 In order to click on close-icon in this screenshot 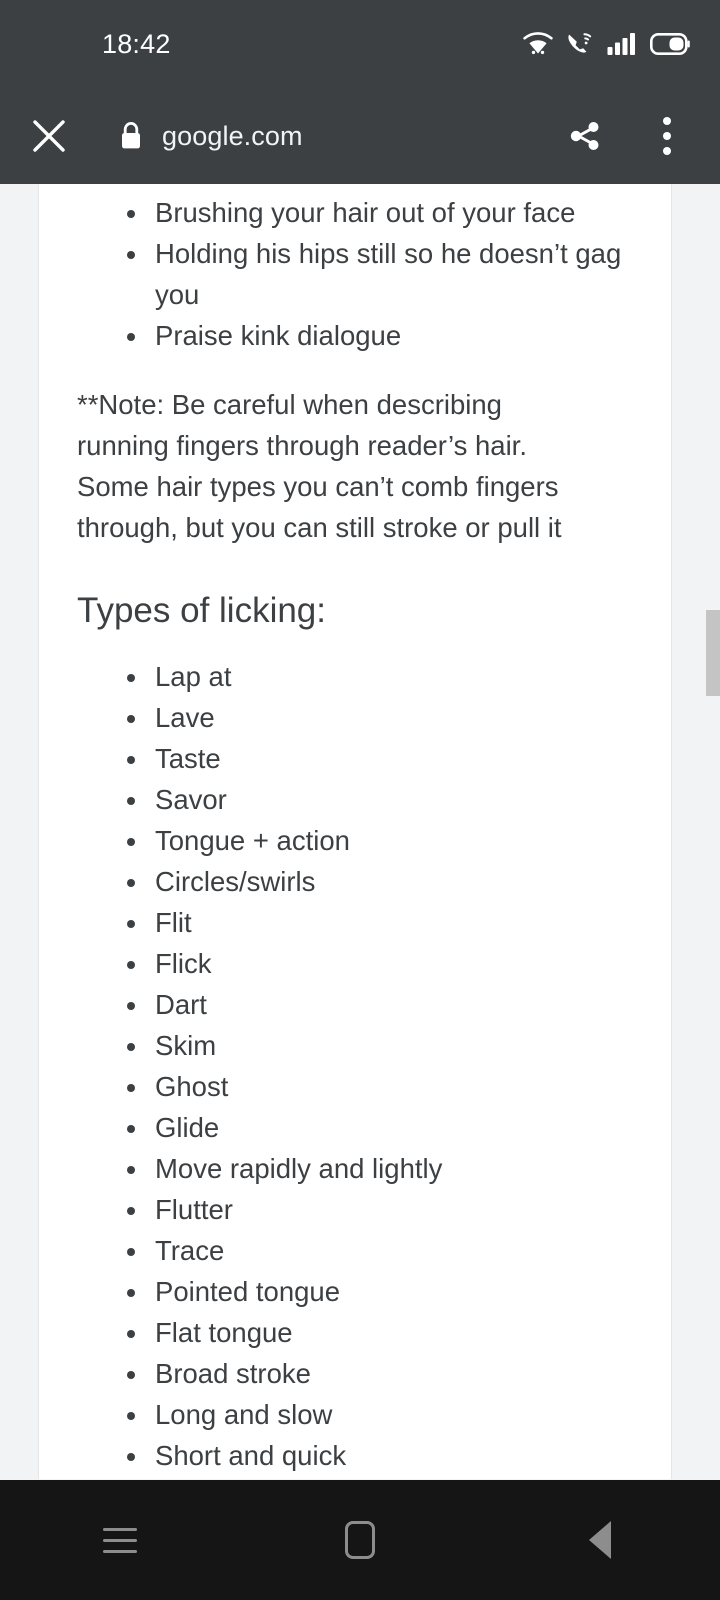, I will do `click(49, 136)`.